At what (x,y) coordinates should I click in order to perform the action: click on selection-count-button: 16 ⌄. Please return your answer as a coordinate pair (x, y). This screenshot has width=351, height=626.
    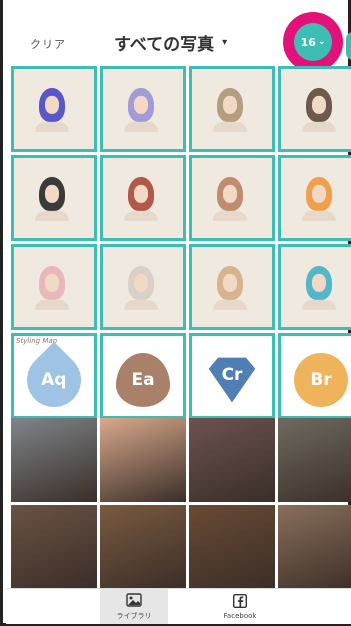
    Looking at the image, I should click on (313, 42).